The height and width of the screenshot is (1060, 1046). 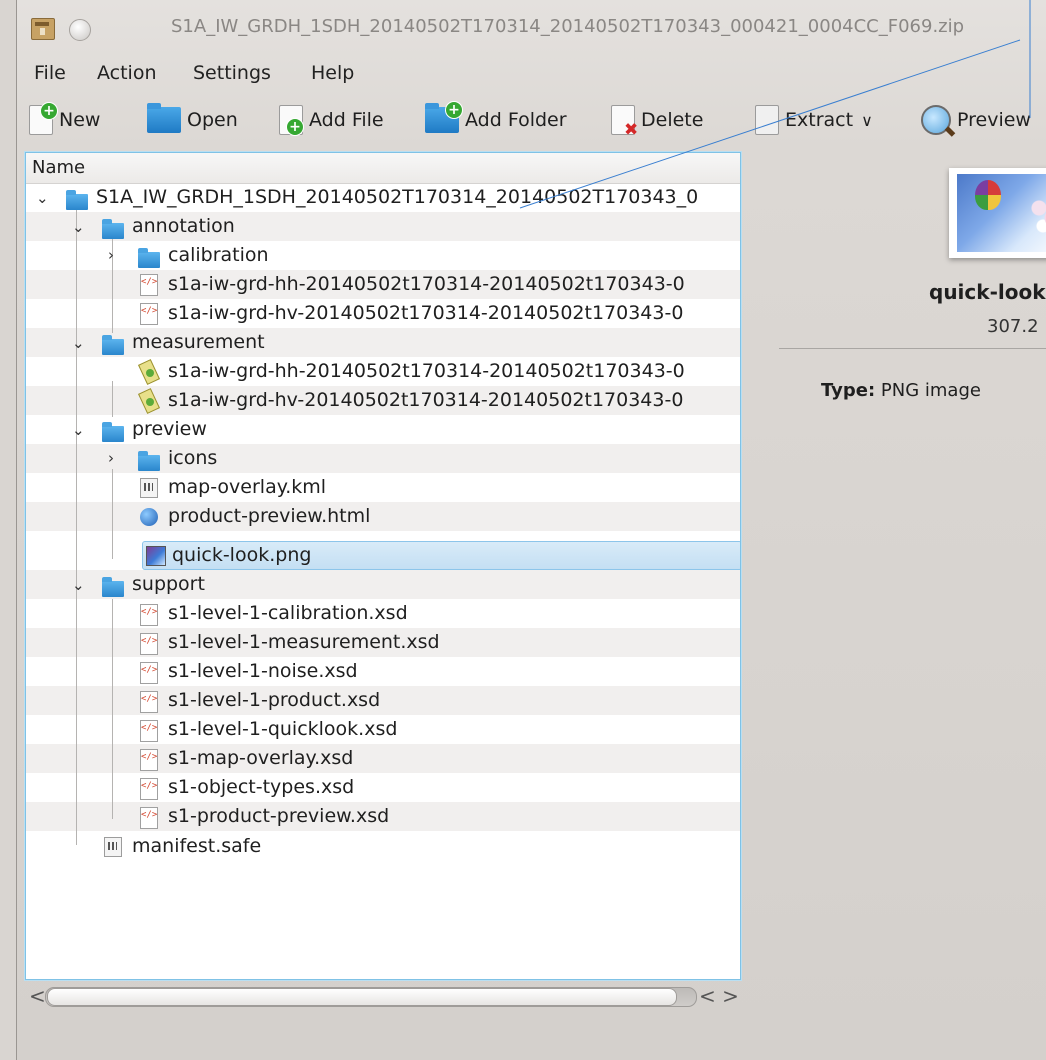 What do you see at coordinates (80, 120) in the screenshot?
I see `new-button-label: New` at bounding box center [80, 120].